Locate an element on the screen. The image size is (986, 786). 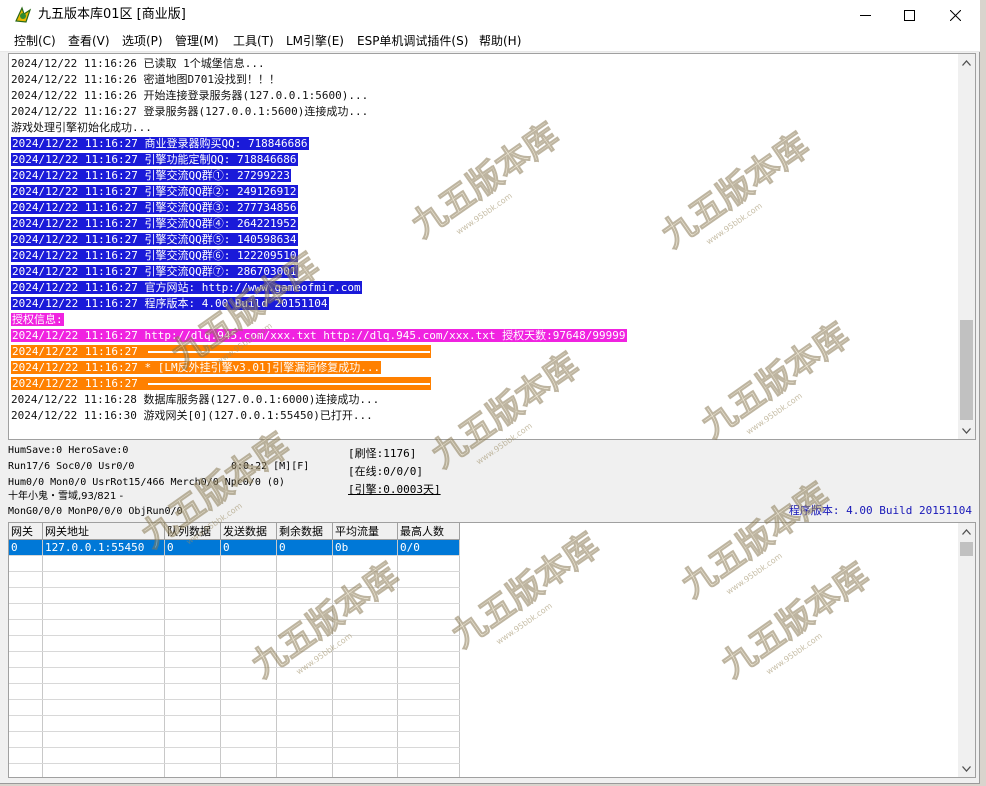
col-send-data: 发送数据 is located at coordinates (248, 531).